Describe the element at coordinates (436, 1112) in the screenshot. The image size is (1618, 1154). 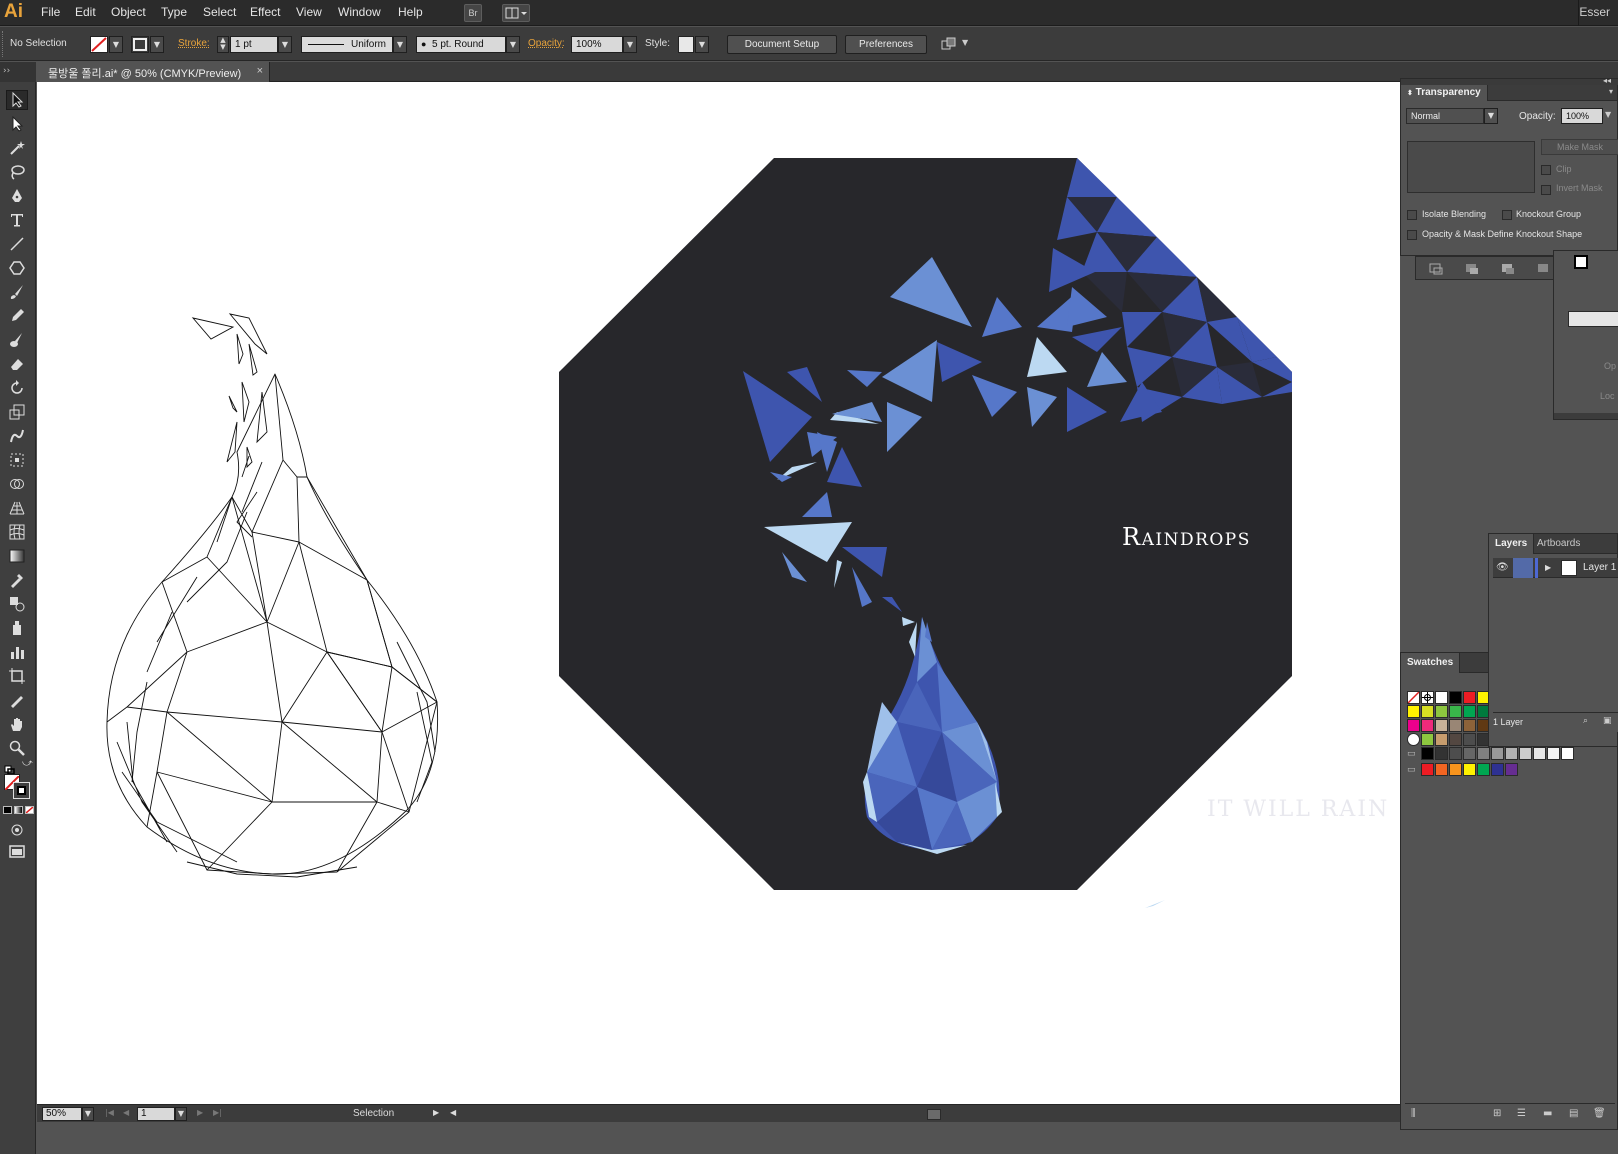
I see `status-menu-icon: ▶` at that location.